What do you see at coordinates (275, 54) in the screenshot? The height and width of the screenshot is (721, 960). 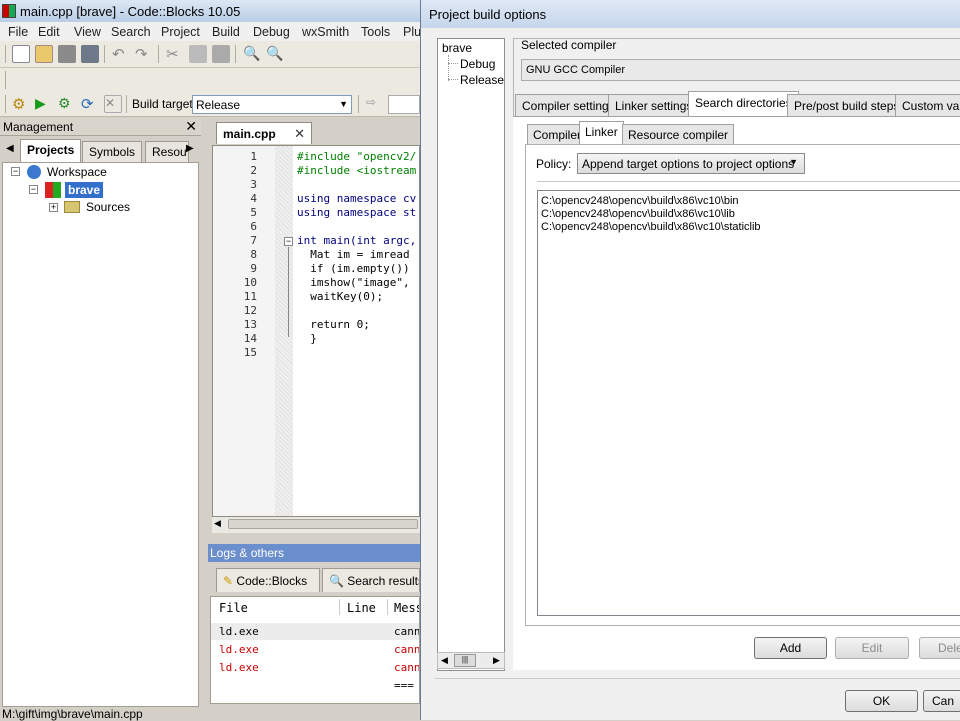 I see `replace-icon: 🔍` at bounding box center [275, 54].